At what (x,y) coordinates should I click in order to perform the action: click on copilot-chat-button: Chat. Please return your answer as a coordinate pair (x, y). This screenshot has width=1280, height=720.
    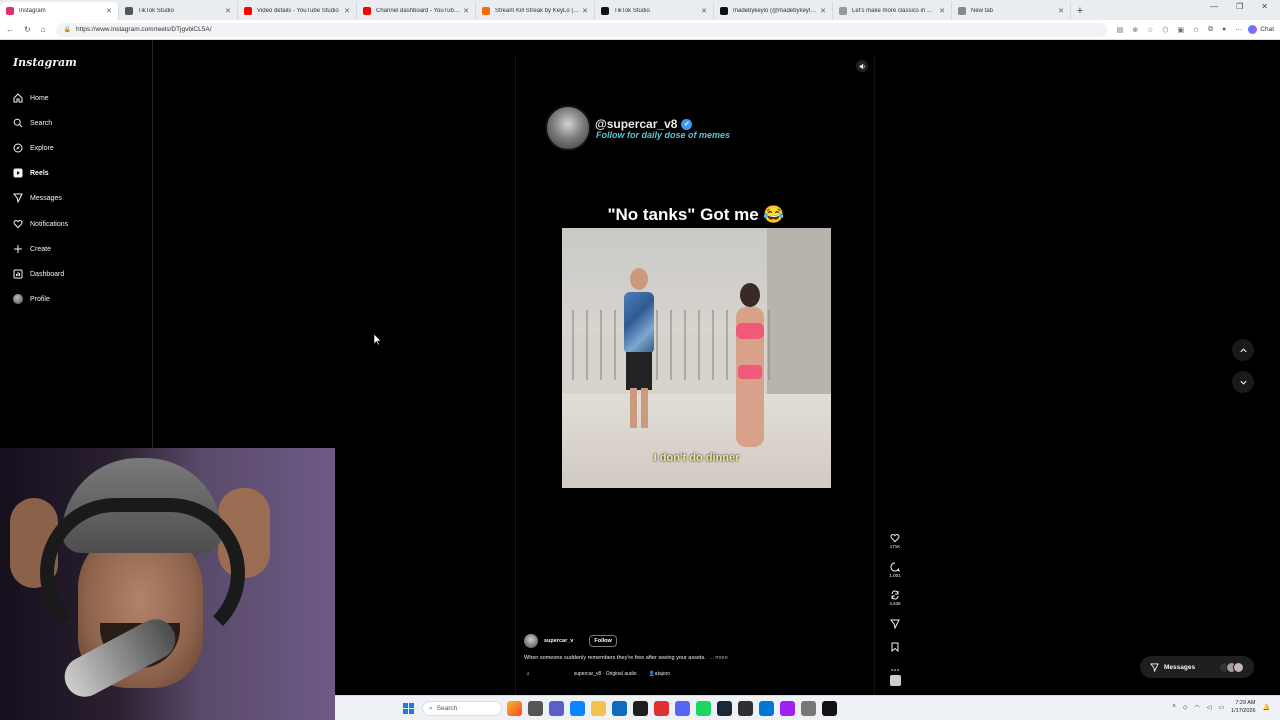
    Looking at the image, I should click on (1261, 29).